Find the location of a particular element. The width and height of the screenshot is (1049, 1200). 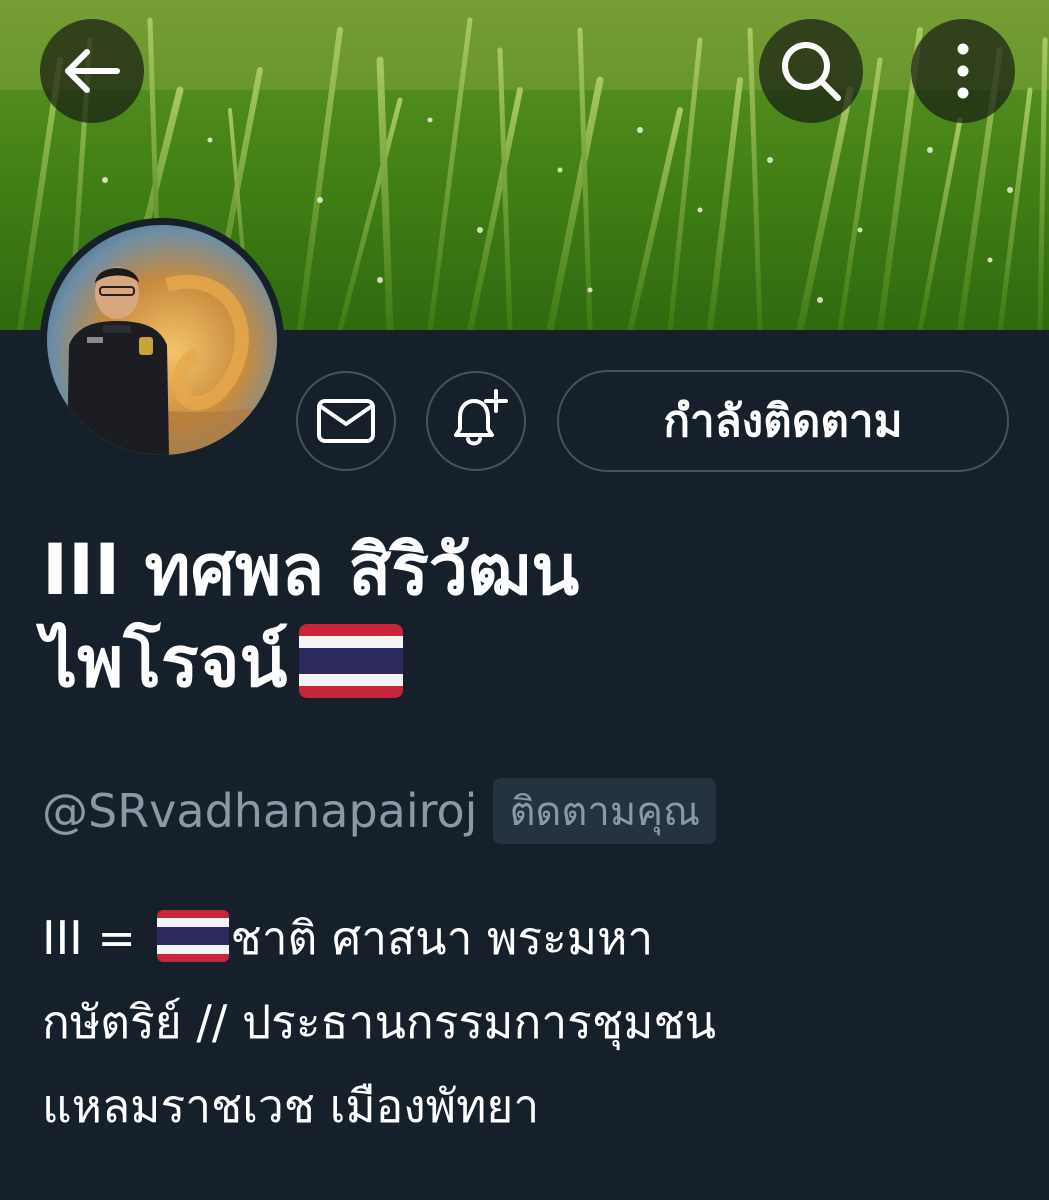

bio-text-1: III = is located at coordinates (96, 938).